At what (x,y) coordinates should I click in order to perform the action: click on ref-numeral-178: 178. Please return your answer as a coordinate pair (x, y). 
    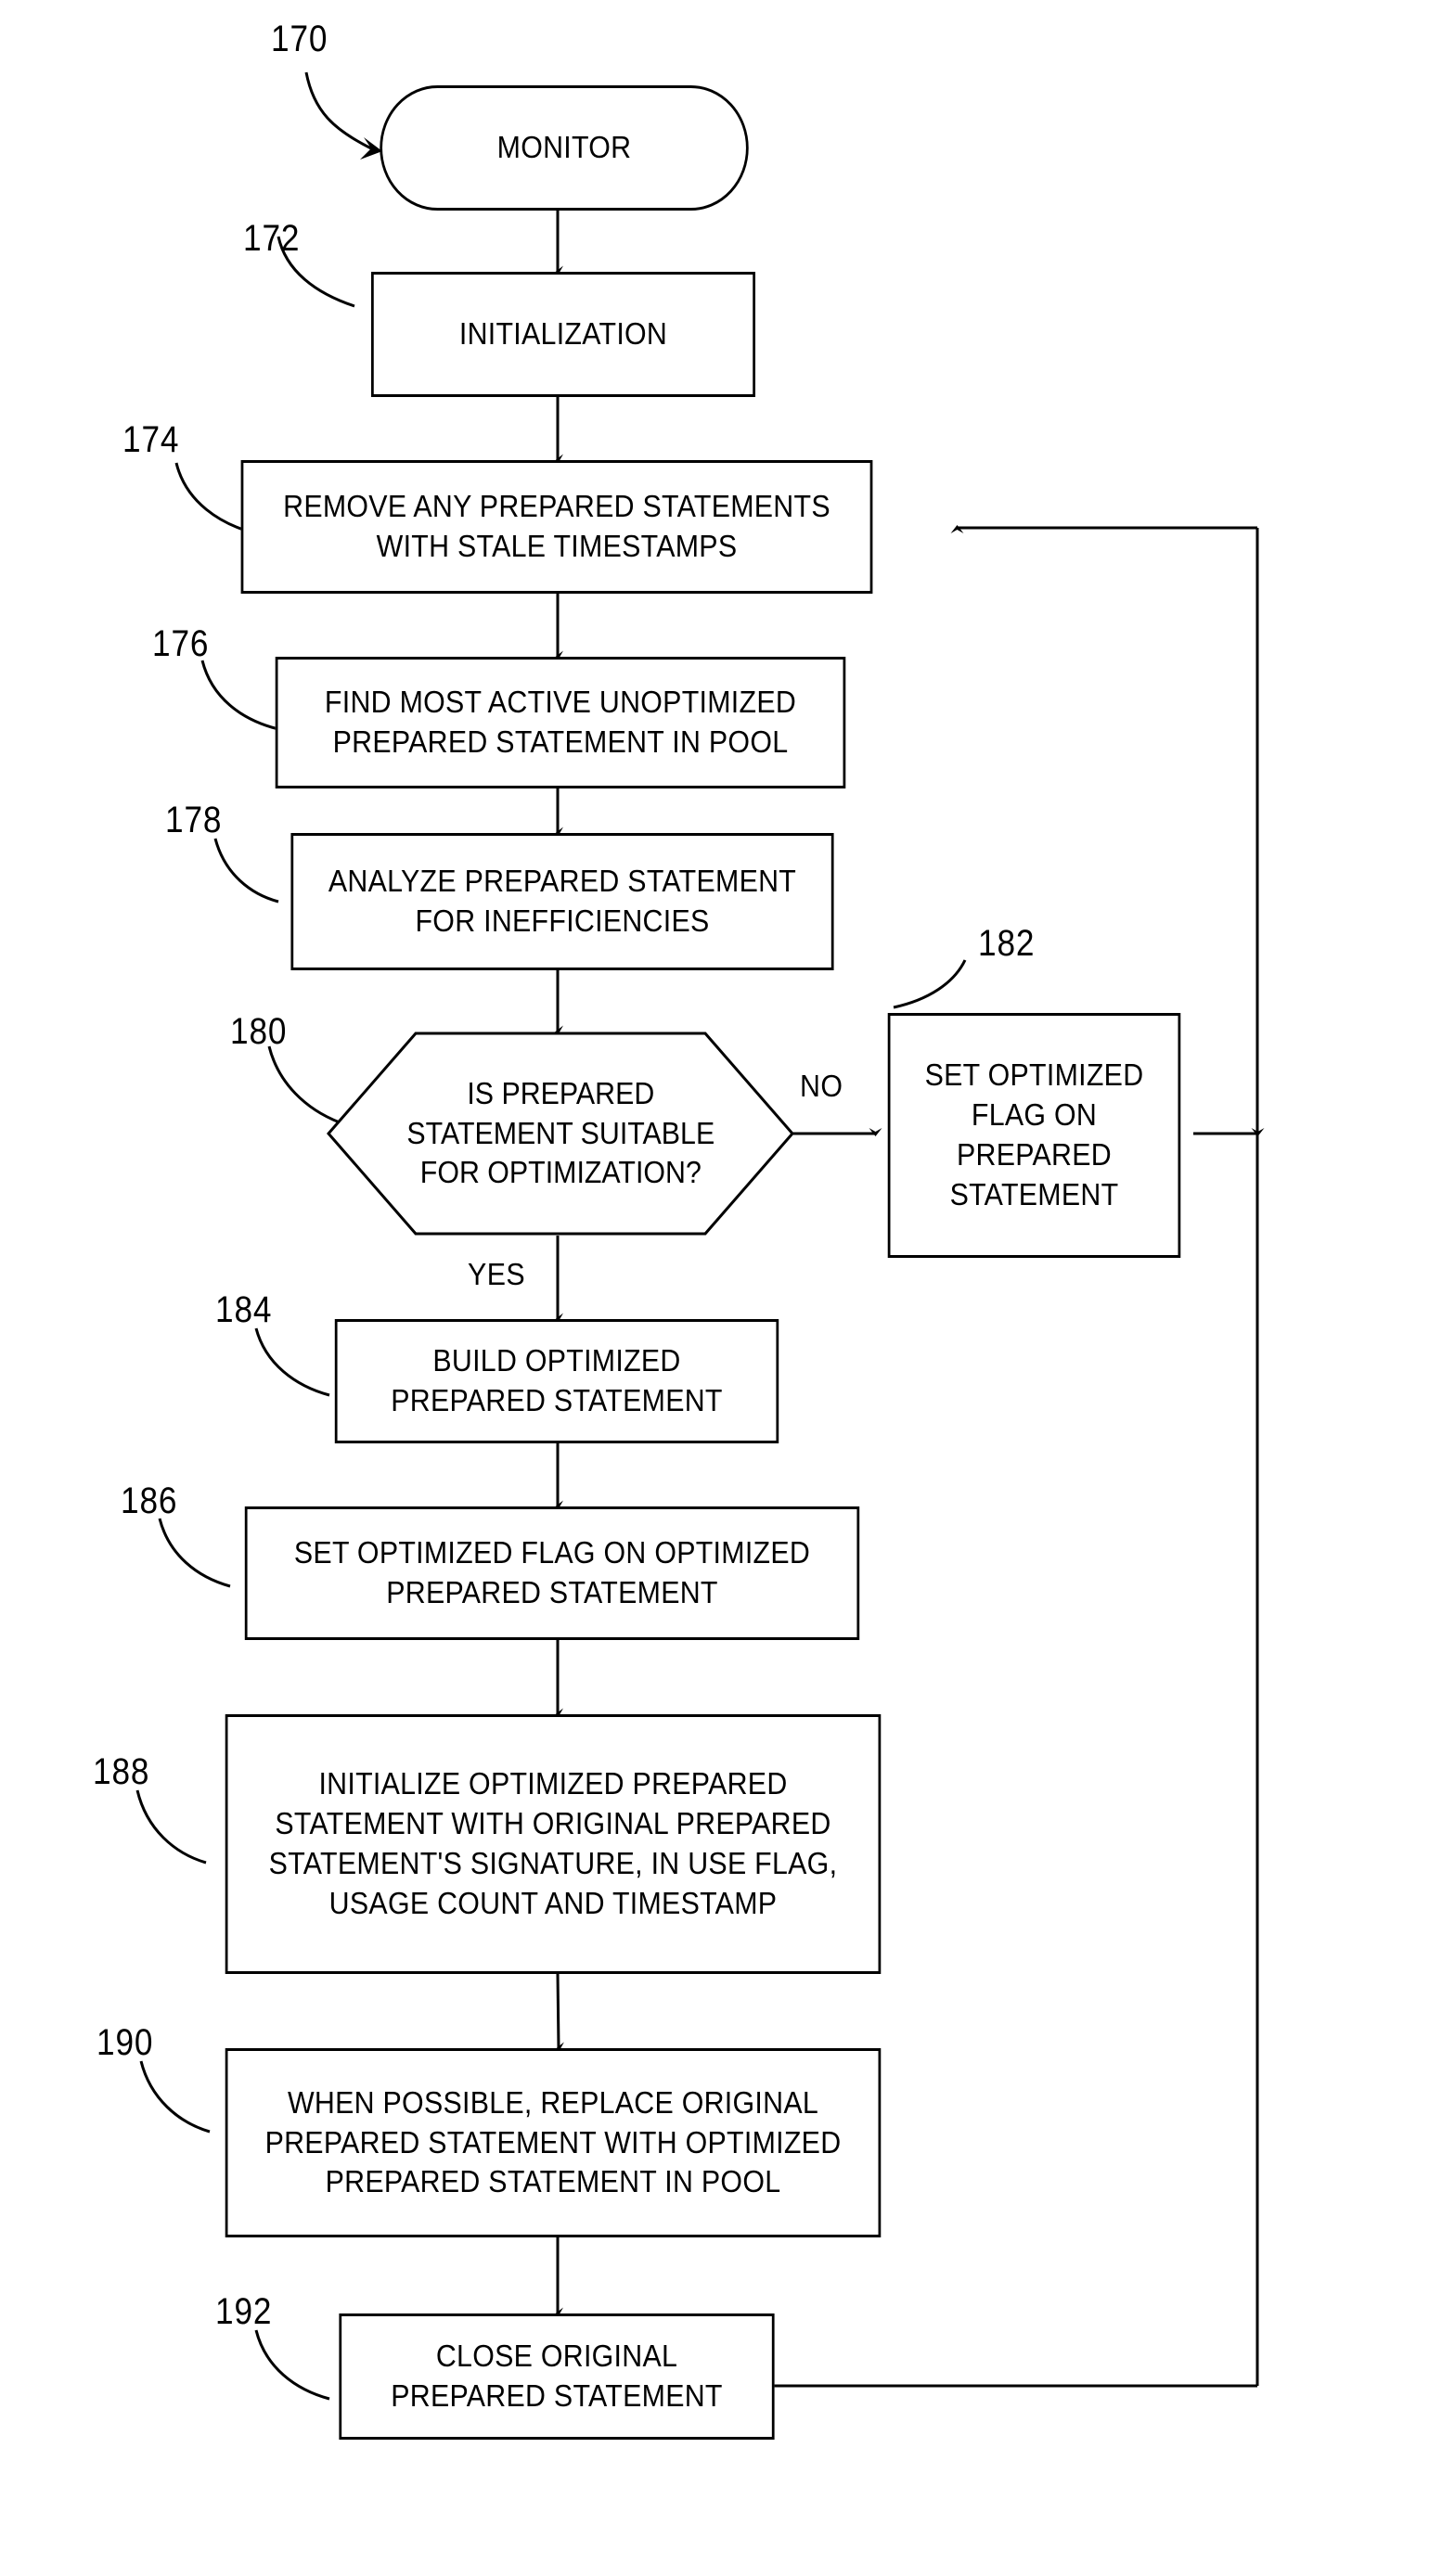
    Looking at the image, I should click on (194, 820).